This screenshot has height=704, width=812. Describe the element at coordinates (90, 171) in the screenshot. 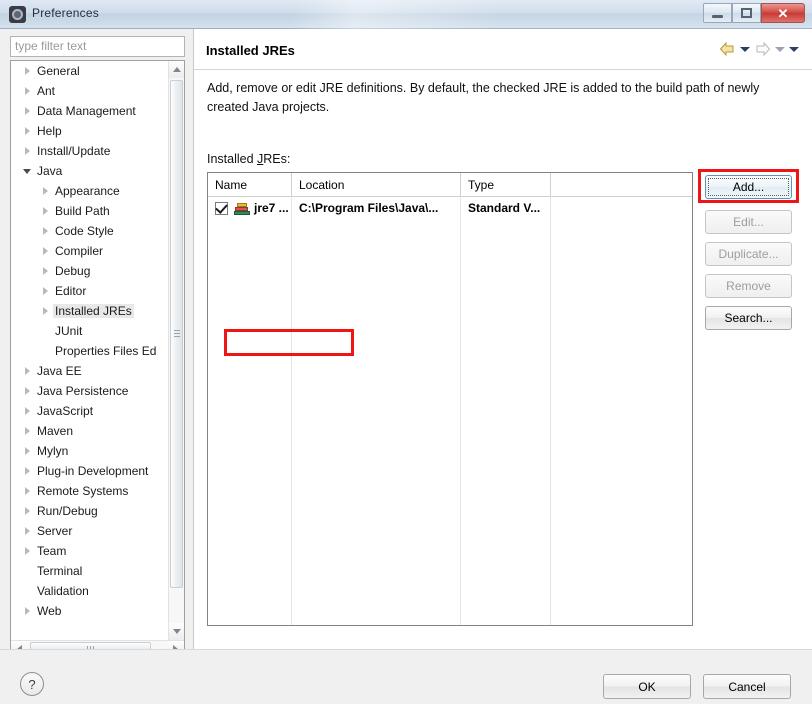

I see `sidebar-item-java: Java` at that location.